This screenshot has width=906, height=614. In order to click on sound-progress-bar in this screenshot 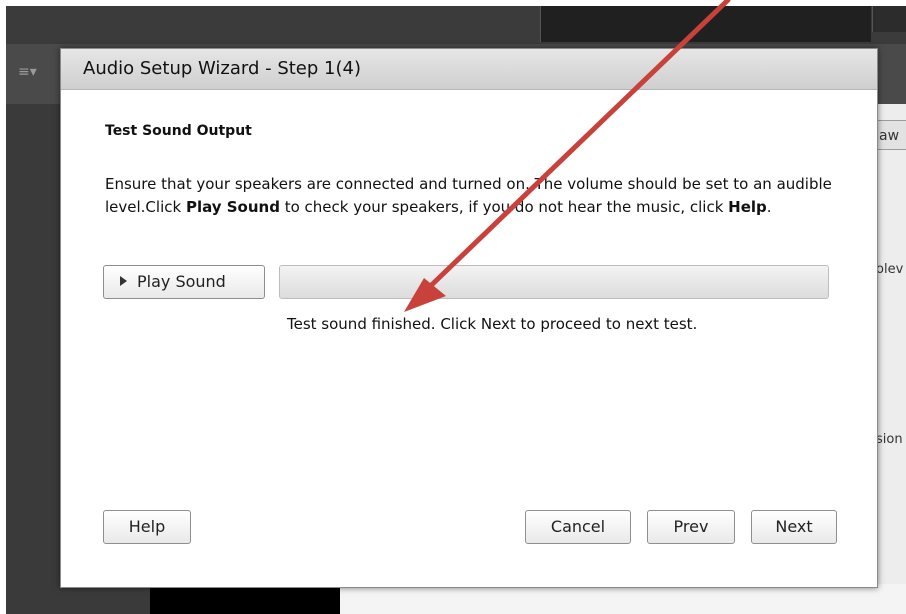, I will do `click(554, 282)`.